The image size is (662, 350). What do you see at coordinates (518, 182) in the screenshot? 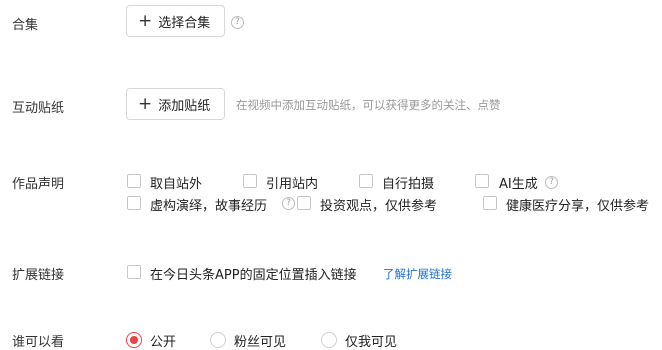
I see `declaration-option-3: AI生成` at bounding box center [518, 182].